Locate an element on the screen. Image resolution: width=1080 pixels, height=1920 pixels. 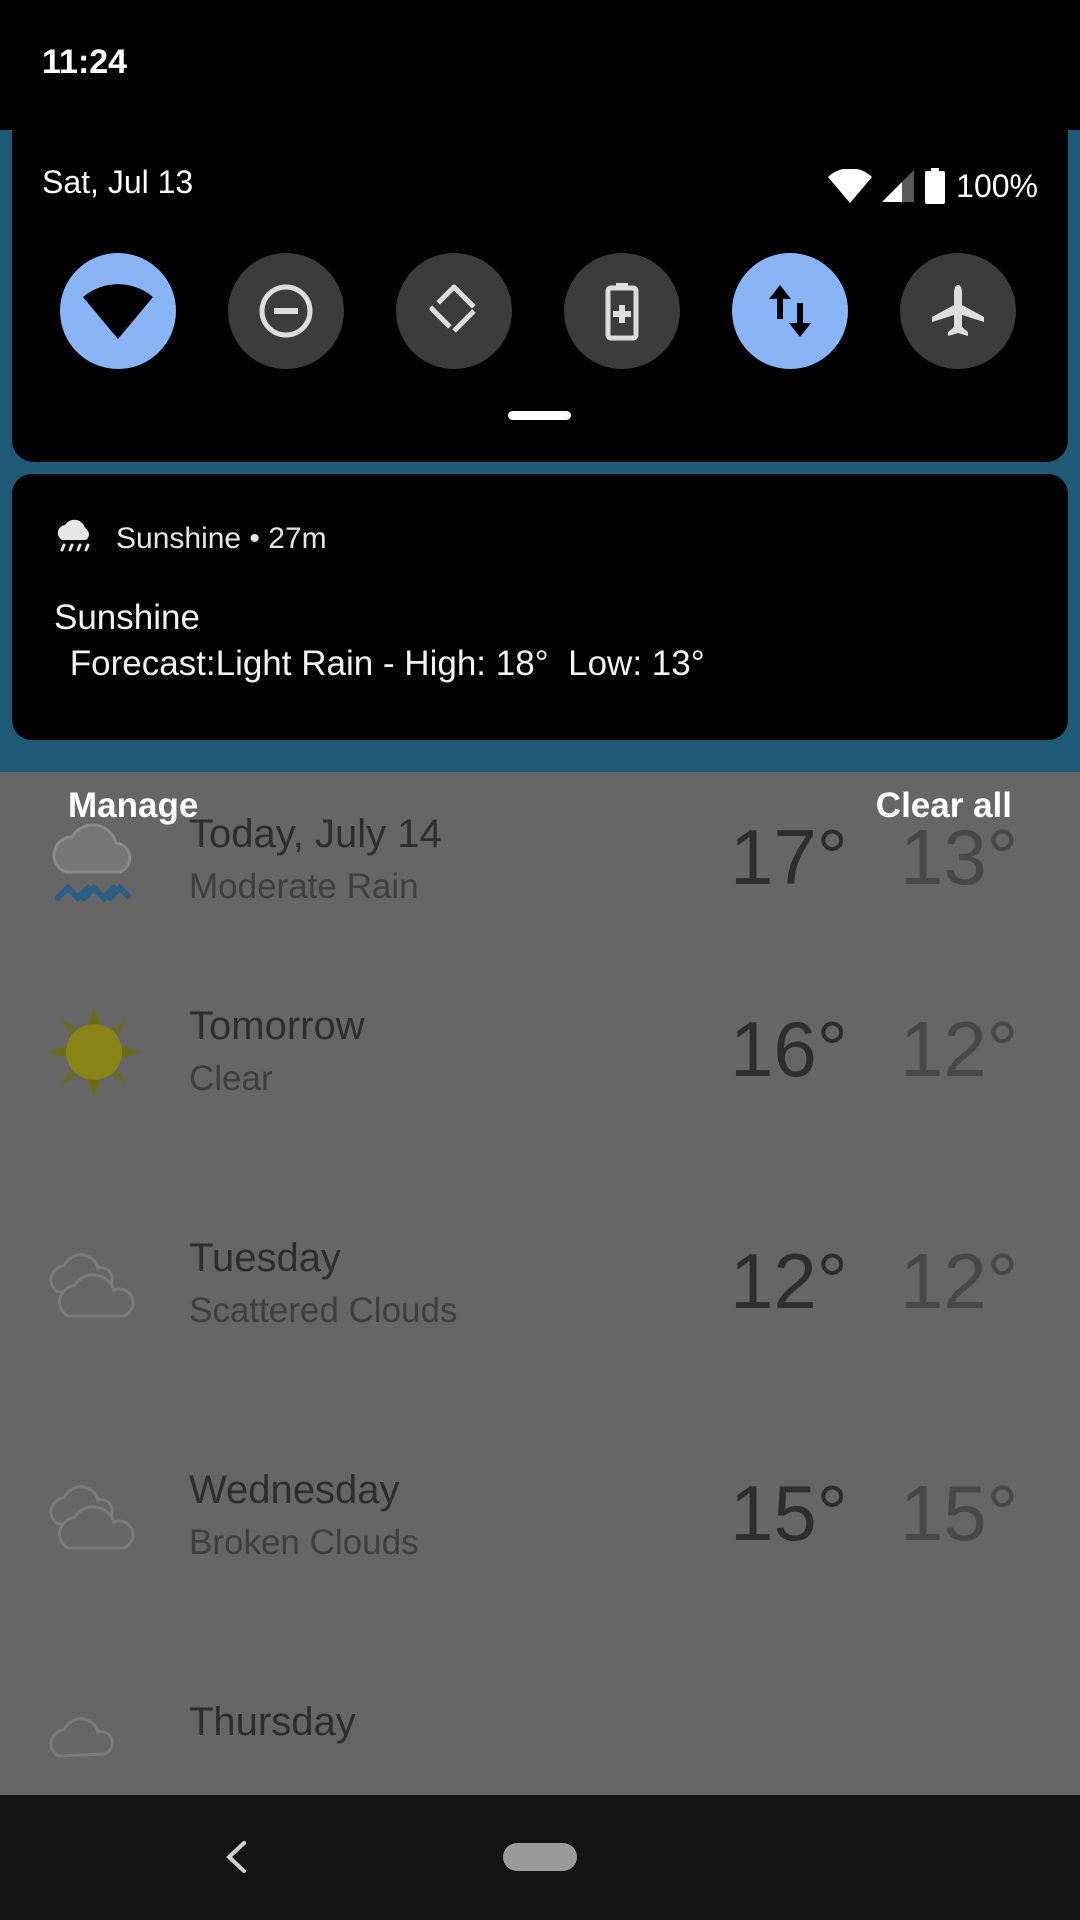
notification-header: Sunshine • 27m is located at coordinates (221, 538).